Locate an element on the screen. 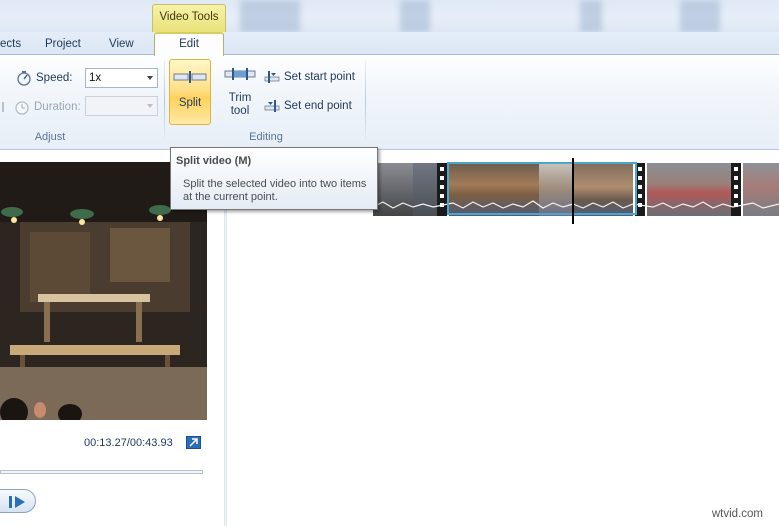 The width and height of the screenshot is (779, 526). set-end-point-button: Set end point is located at coordinates (308, 106).